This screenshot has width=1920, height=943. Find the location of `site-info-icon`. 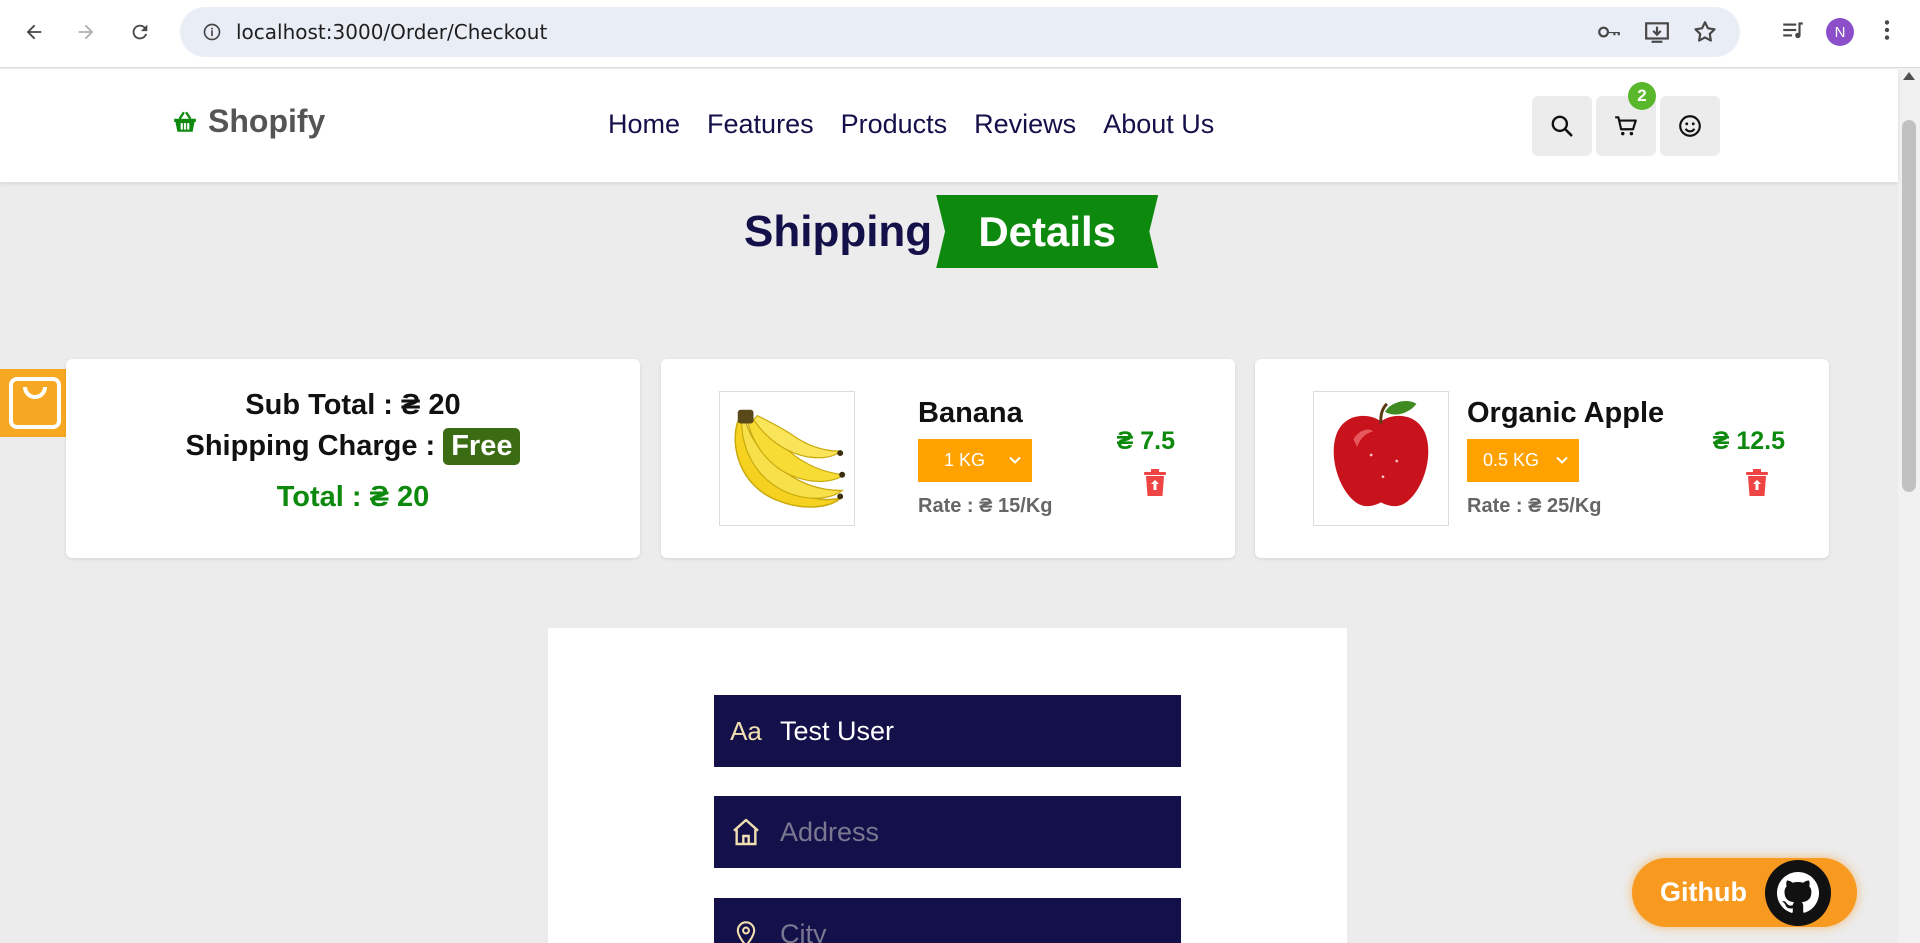

site-info-icon is located at coordinates (212, 32).